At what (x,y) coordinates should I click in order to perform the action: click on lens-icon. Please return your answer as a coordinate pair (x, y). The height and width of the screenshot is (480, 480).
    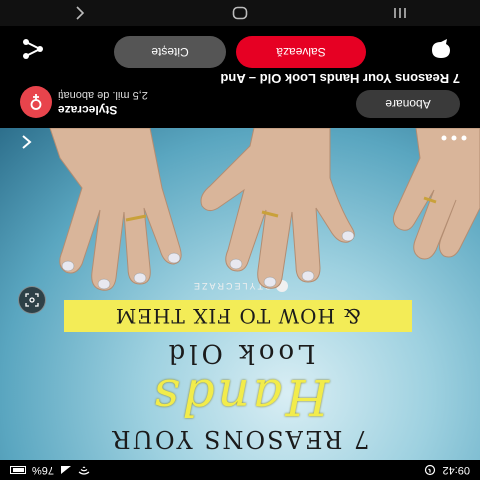
    Looking at the image, I should click on (32, 300).